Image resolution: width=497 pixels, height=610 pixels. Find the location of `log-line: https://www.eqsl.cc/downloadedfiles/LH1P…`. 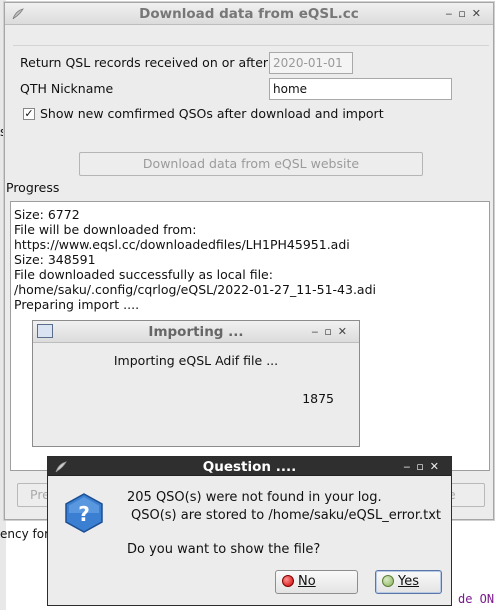

log-line: https://www.eqsl.cc/downloadedfiles/LH1P… is located at coordinates (182, 244).